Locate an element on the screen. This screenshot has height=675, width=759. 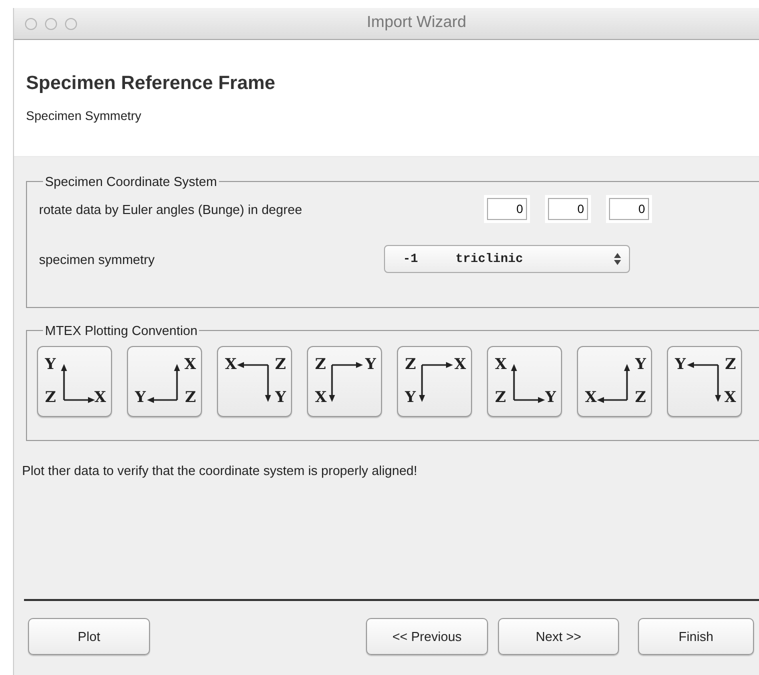
symmetry-label: specimen symmetry is located at coordinates (97, 259).